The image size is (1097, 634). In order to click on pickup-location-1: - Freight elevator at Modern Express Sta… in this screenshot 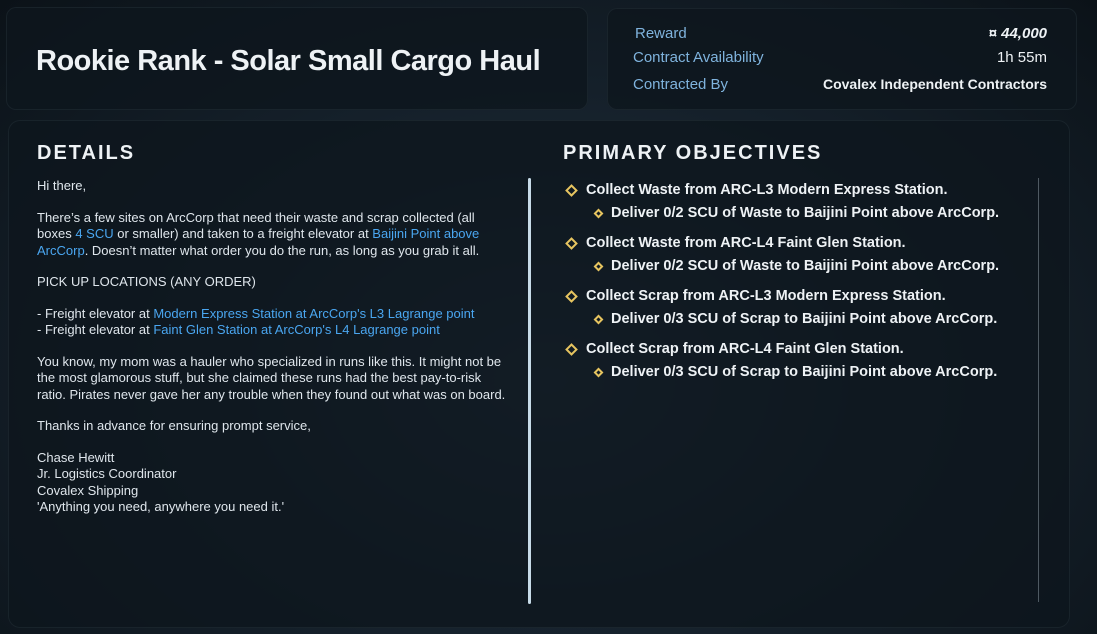, I will do `click(272, 314)`.